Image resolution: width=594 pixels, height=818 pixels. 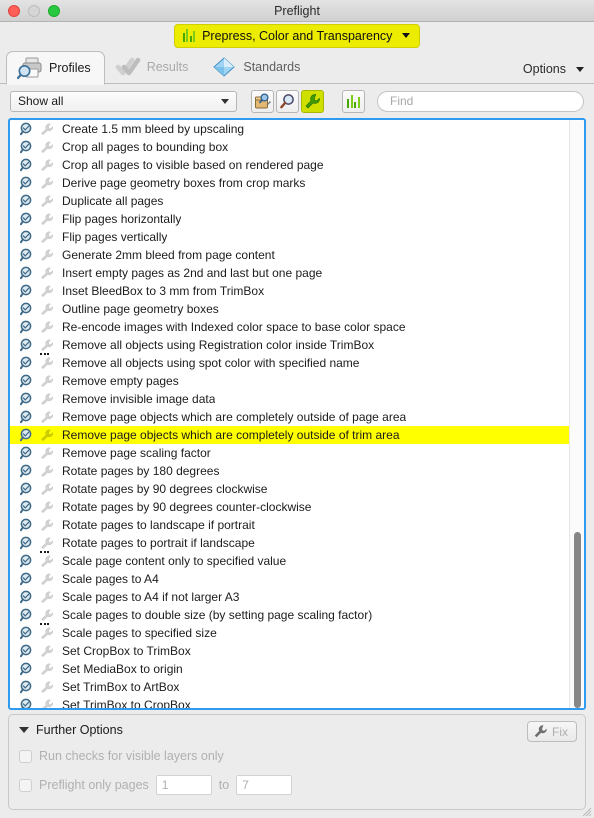 I want to click on list-item: Set TrimBox to ArtBox, so click(x=297, y=687).